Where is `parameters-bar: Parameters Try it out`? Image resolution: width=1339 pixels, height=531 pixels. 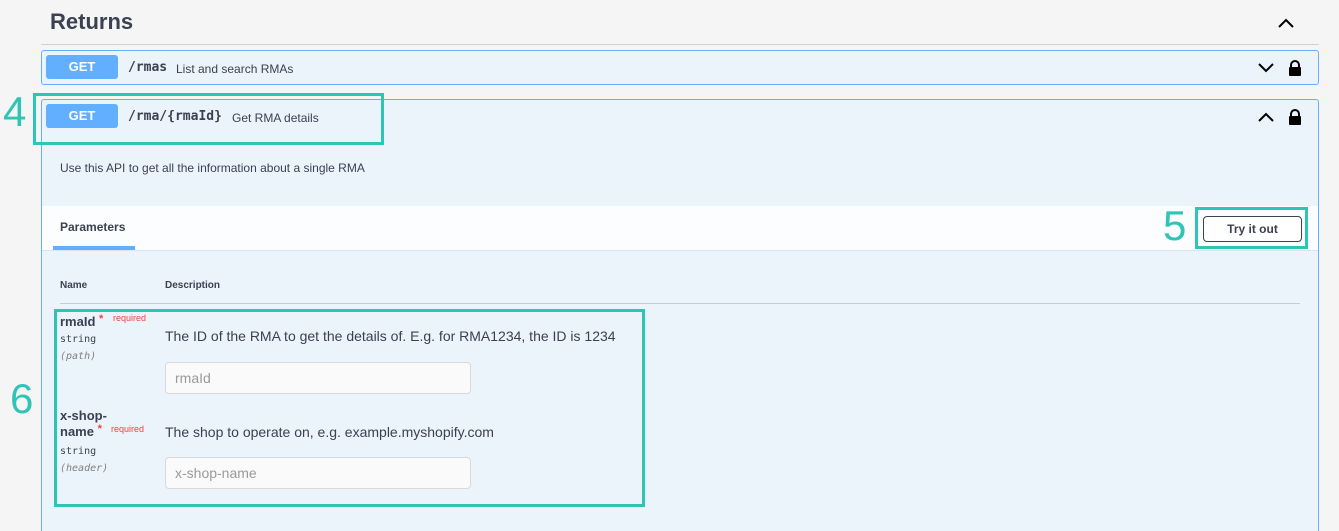
parameters-bar: Parameters Try it out is located at coordinates (680, 228).